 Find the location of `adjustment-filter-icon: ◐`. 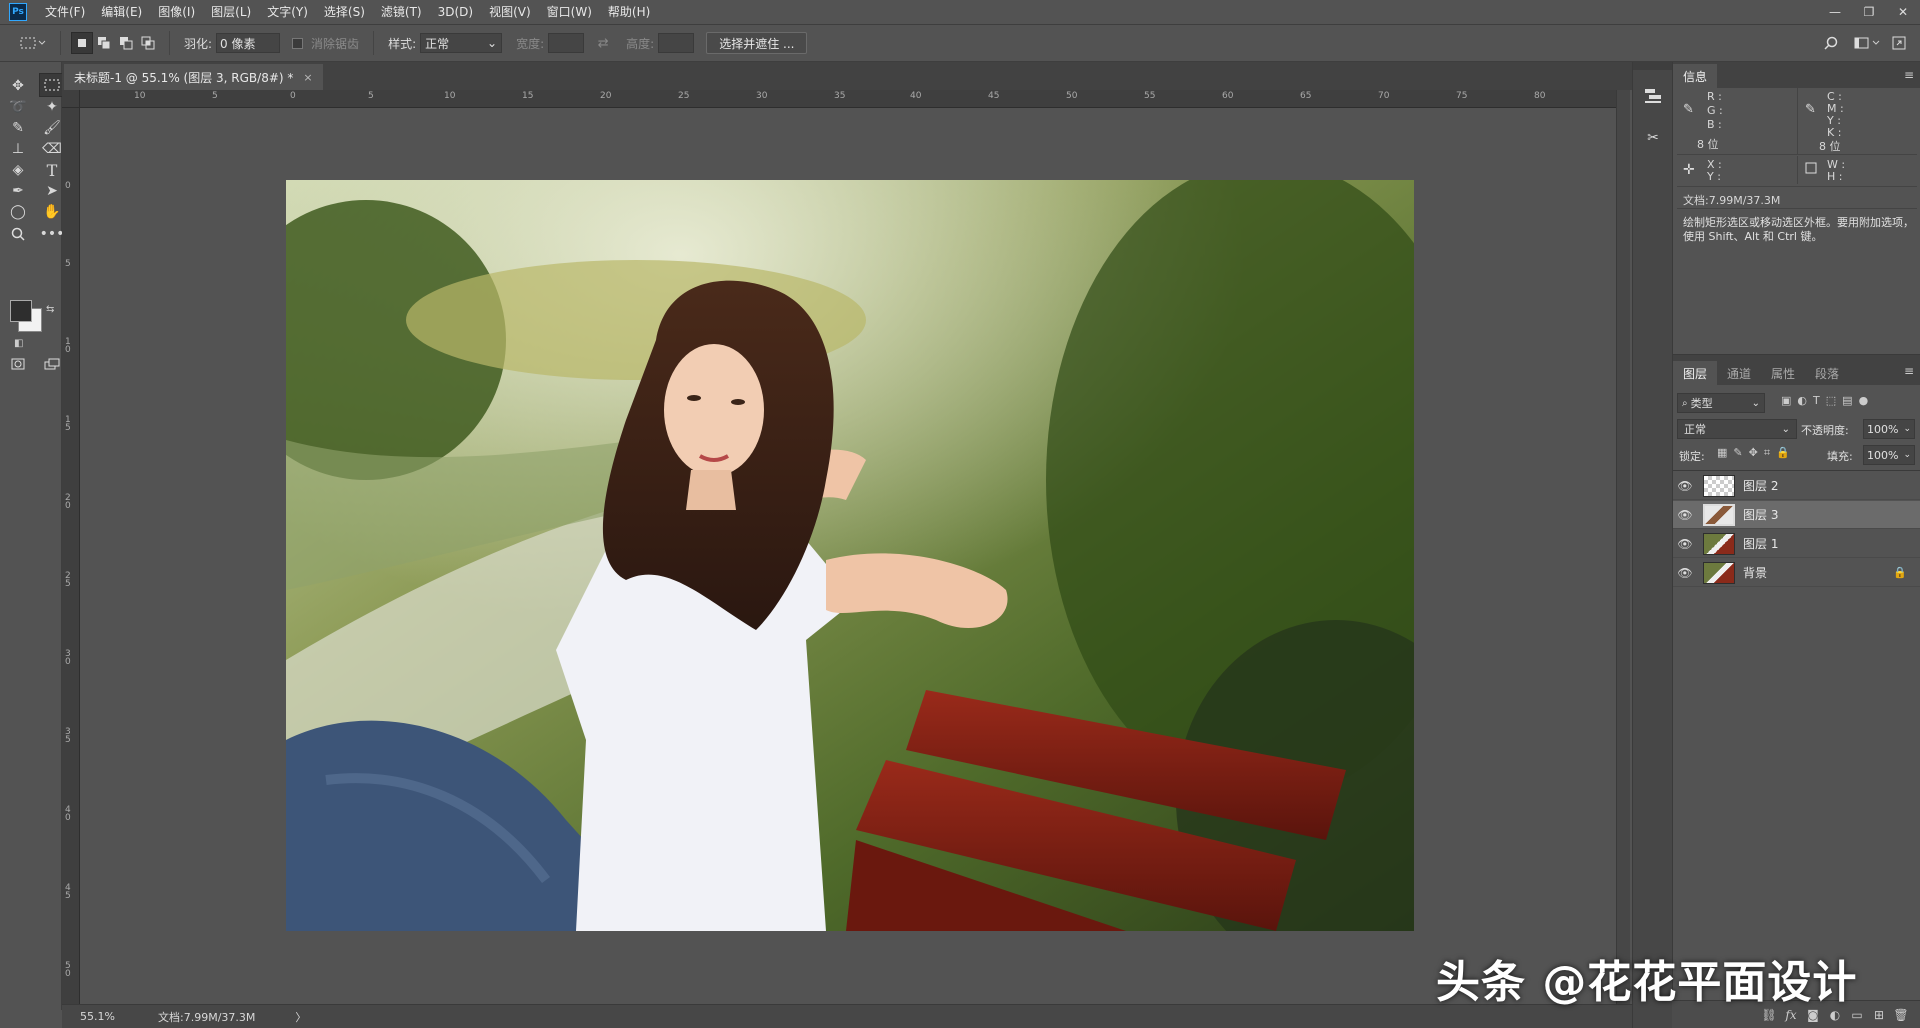

adjustment-filter-icon: ◐ is located at coordinates (1802, 400).